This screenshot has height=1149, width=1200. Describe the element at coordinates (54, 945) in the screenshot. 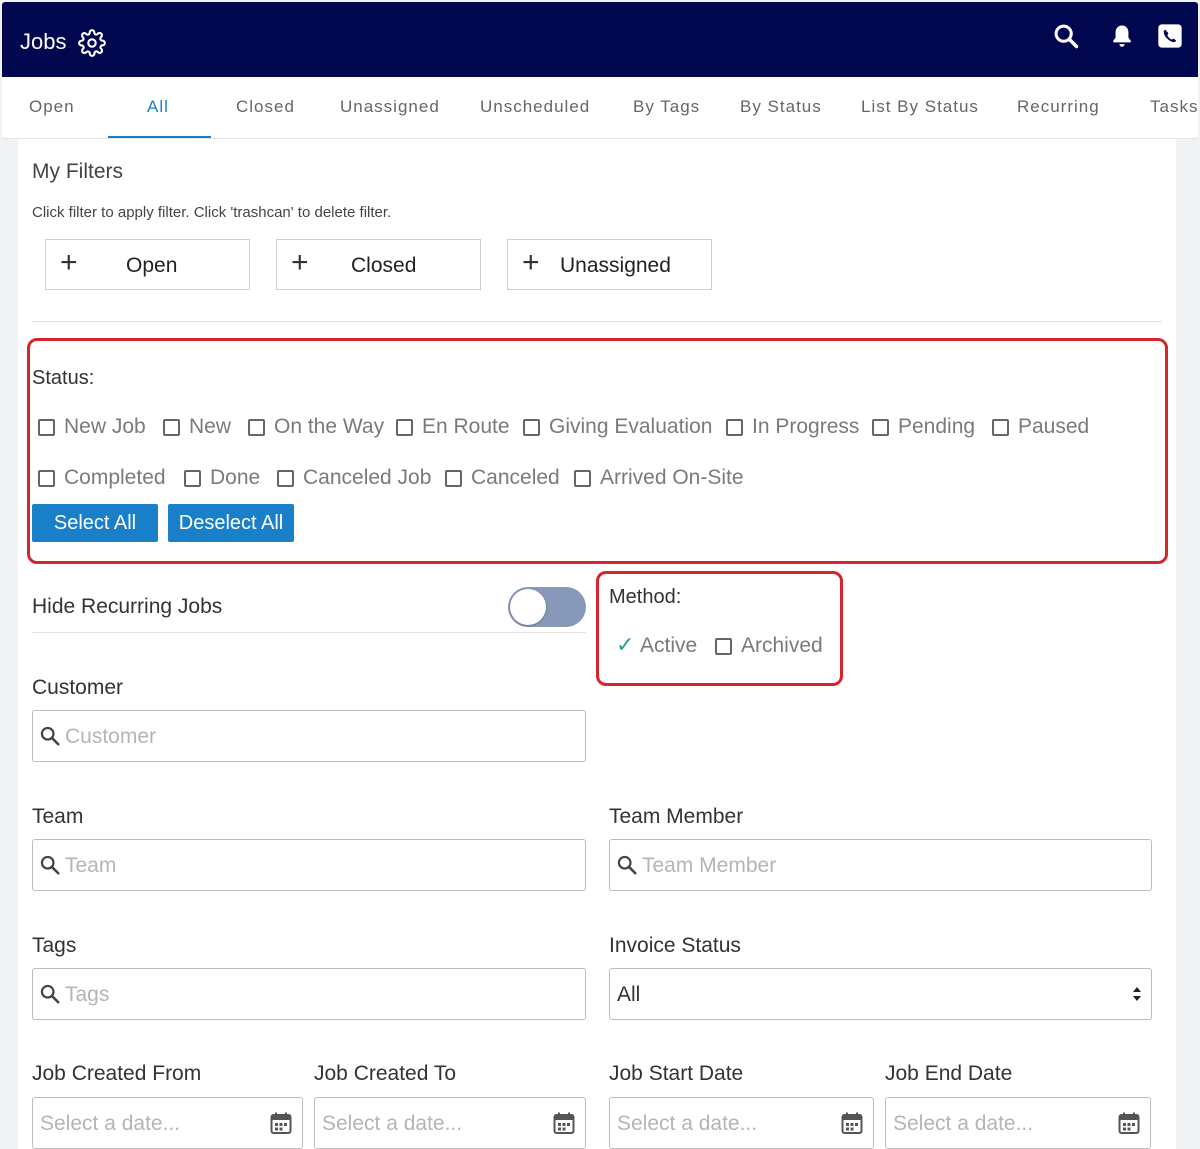

I see `tags-label: Tags` at that location.